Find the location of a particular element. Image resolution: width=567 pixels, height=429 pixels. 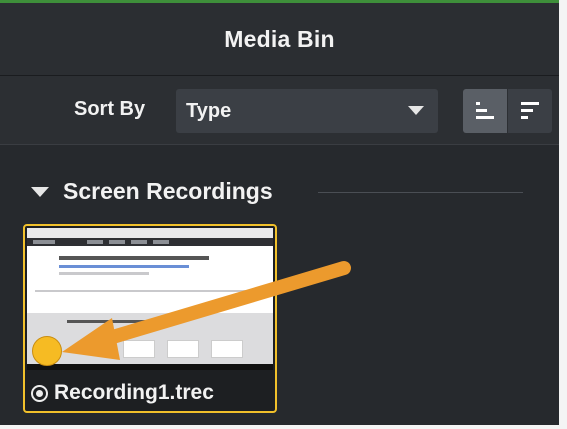

details-view-icon is located at coordinates (485, 110).